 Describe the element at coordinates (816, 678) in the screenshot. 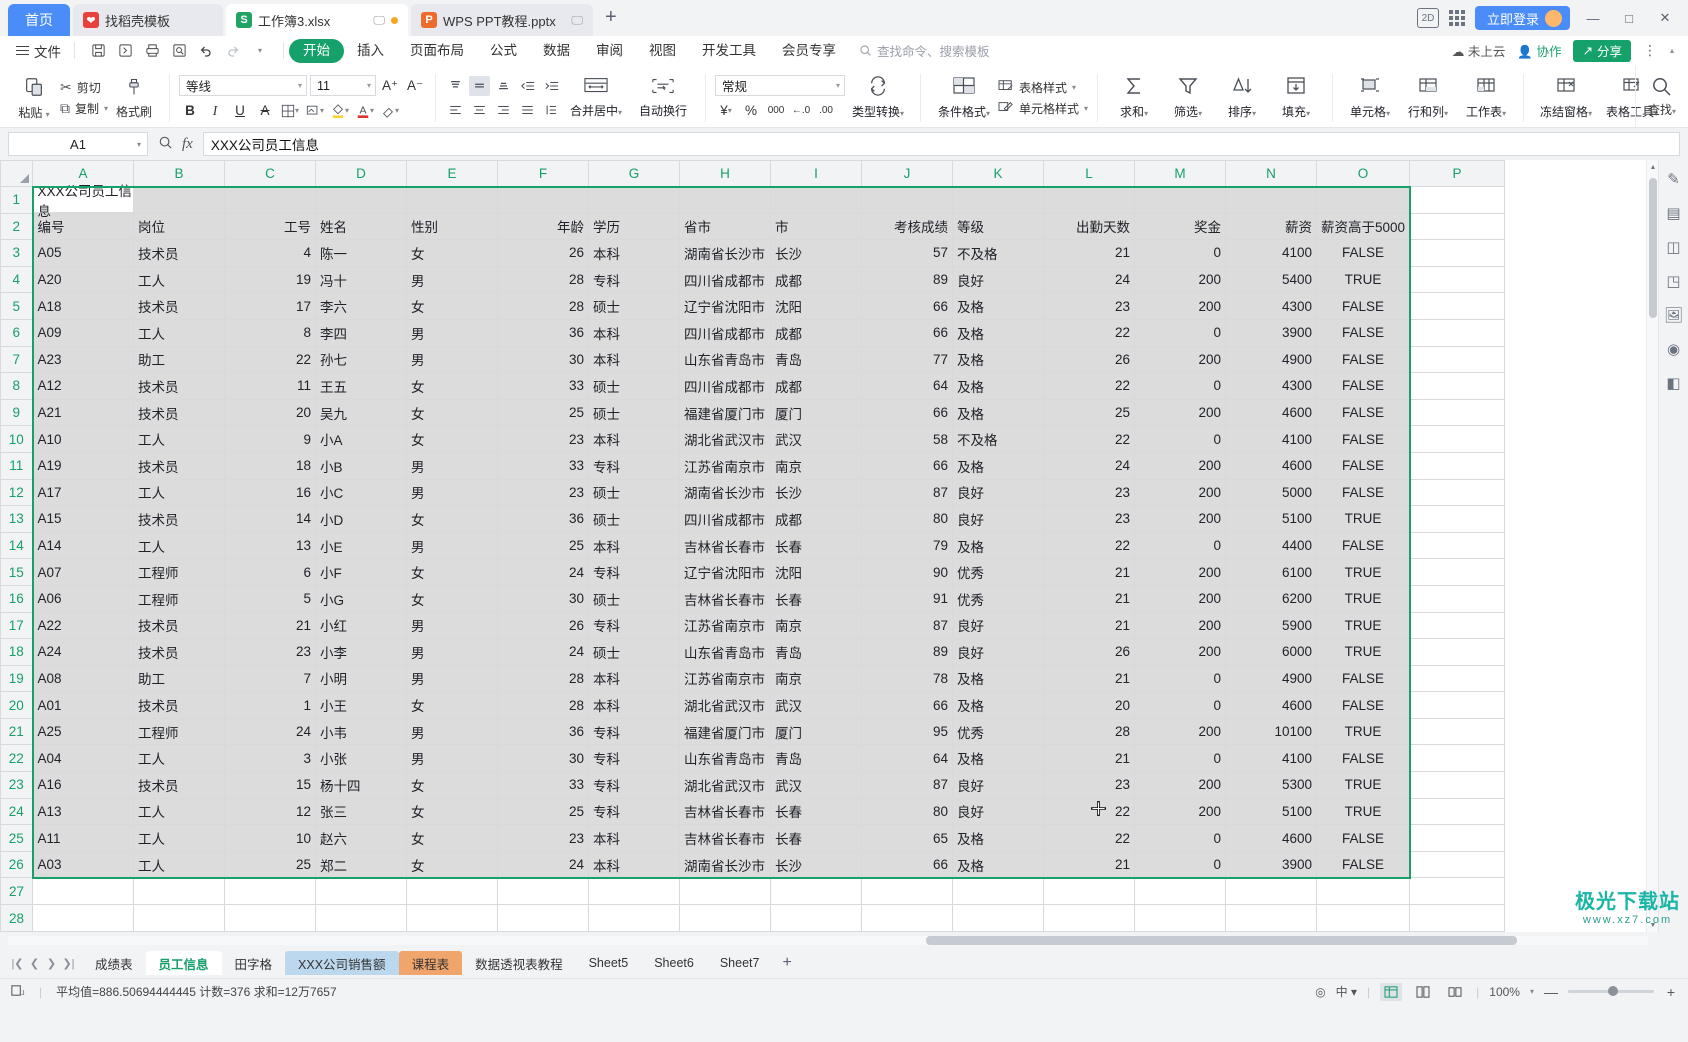

I see `cell: 南京` at that location.